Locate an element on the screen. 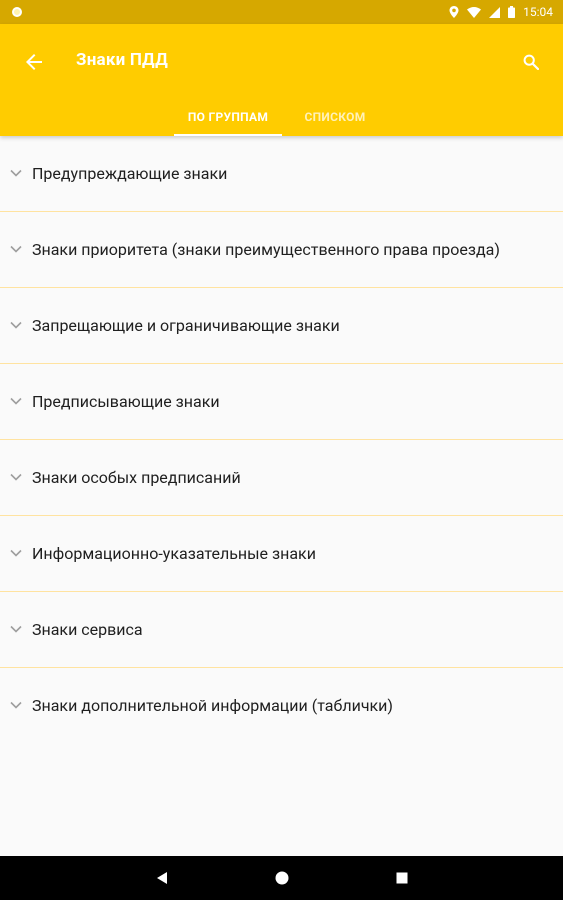 This screenshot has width=563, height=900. search-button is located at coordinates (531, 62).